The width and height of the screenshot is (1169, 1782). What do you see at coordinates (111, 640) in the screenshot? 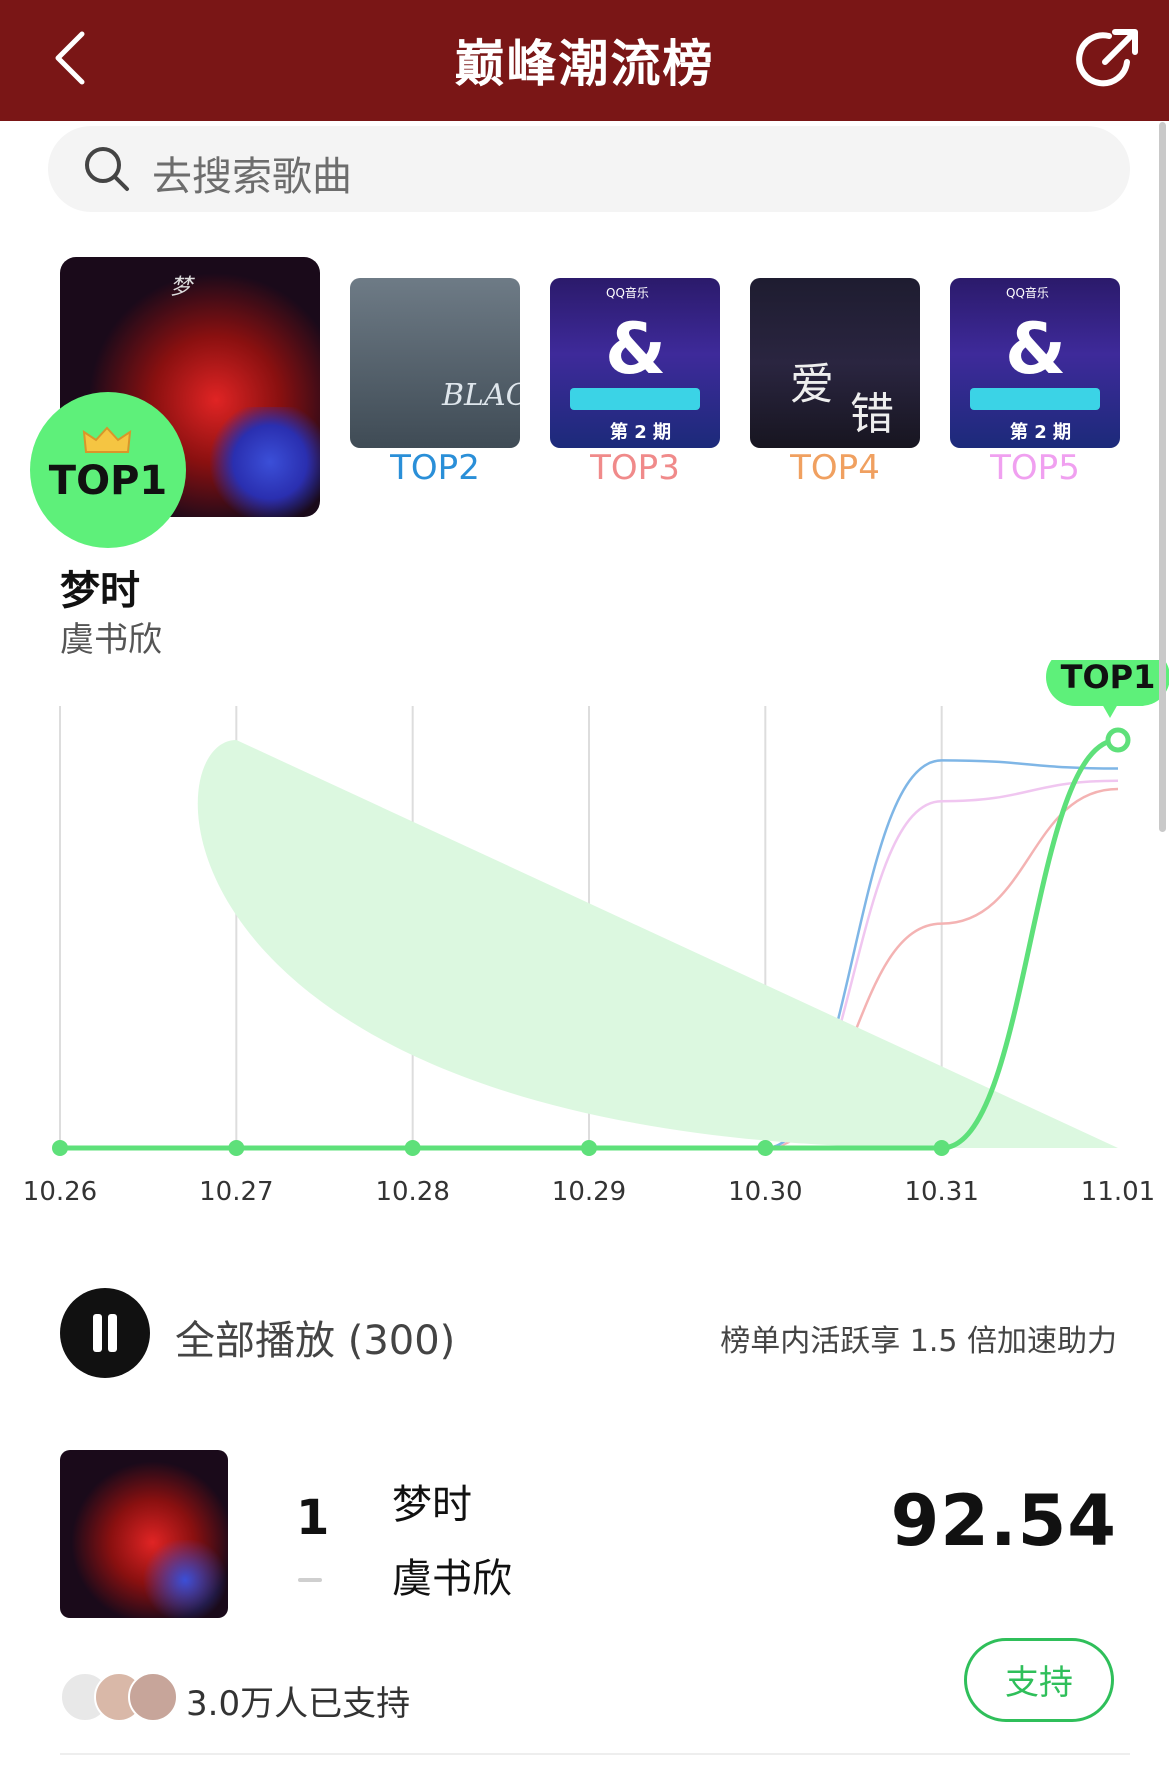
I see `featured-song-artist: 虞书欣` at bounding box center [111, 640].